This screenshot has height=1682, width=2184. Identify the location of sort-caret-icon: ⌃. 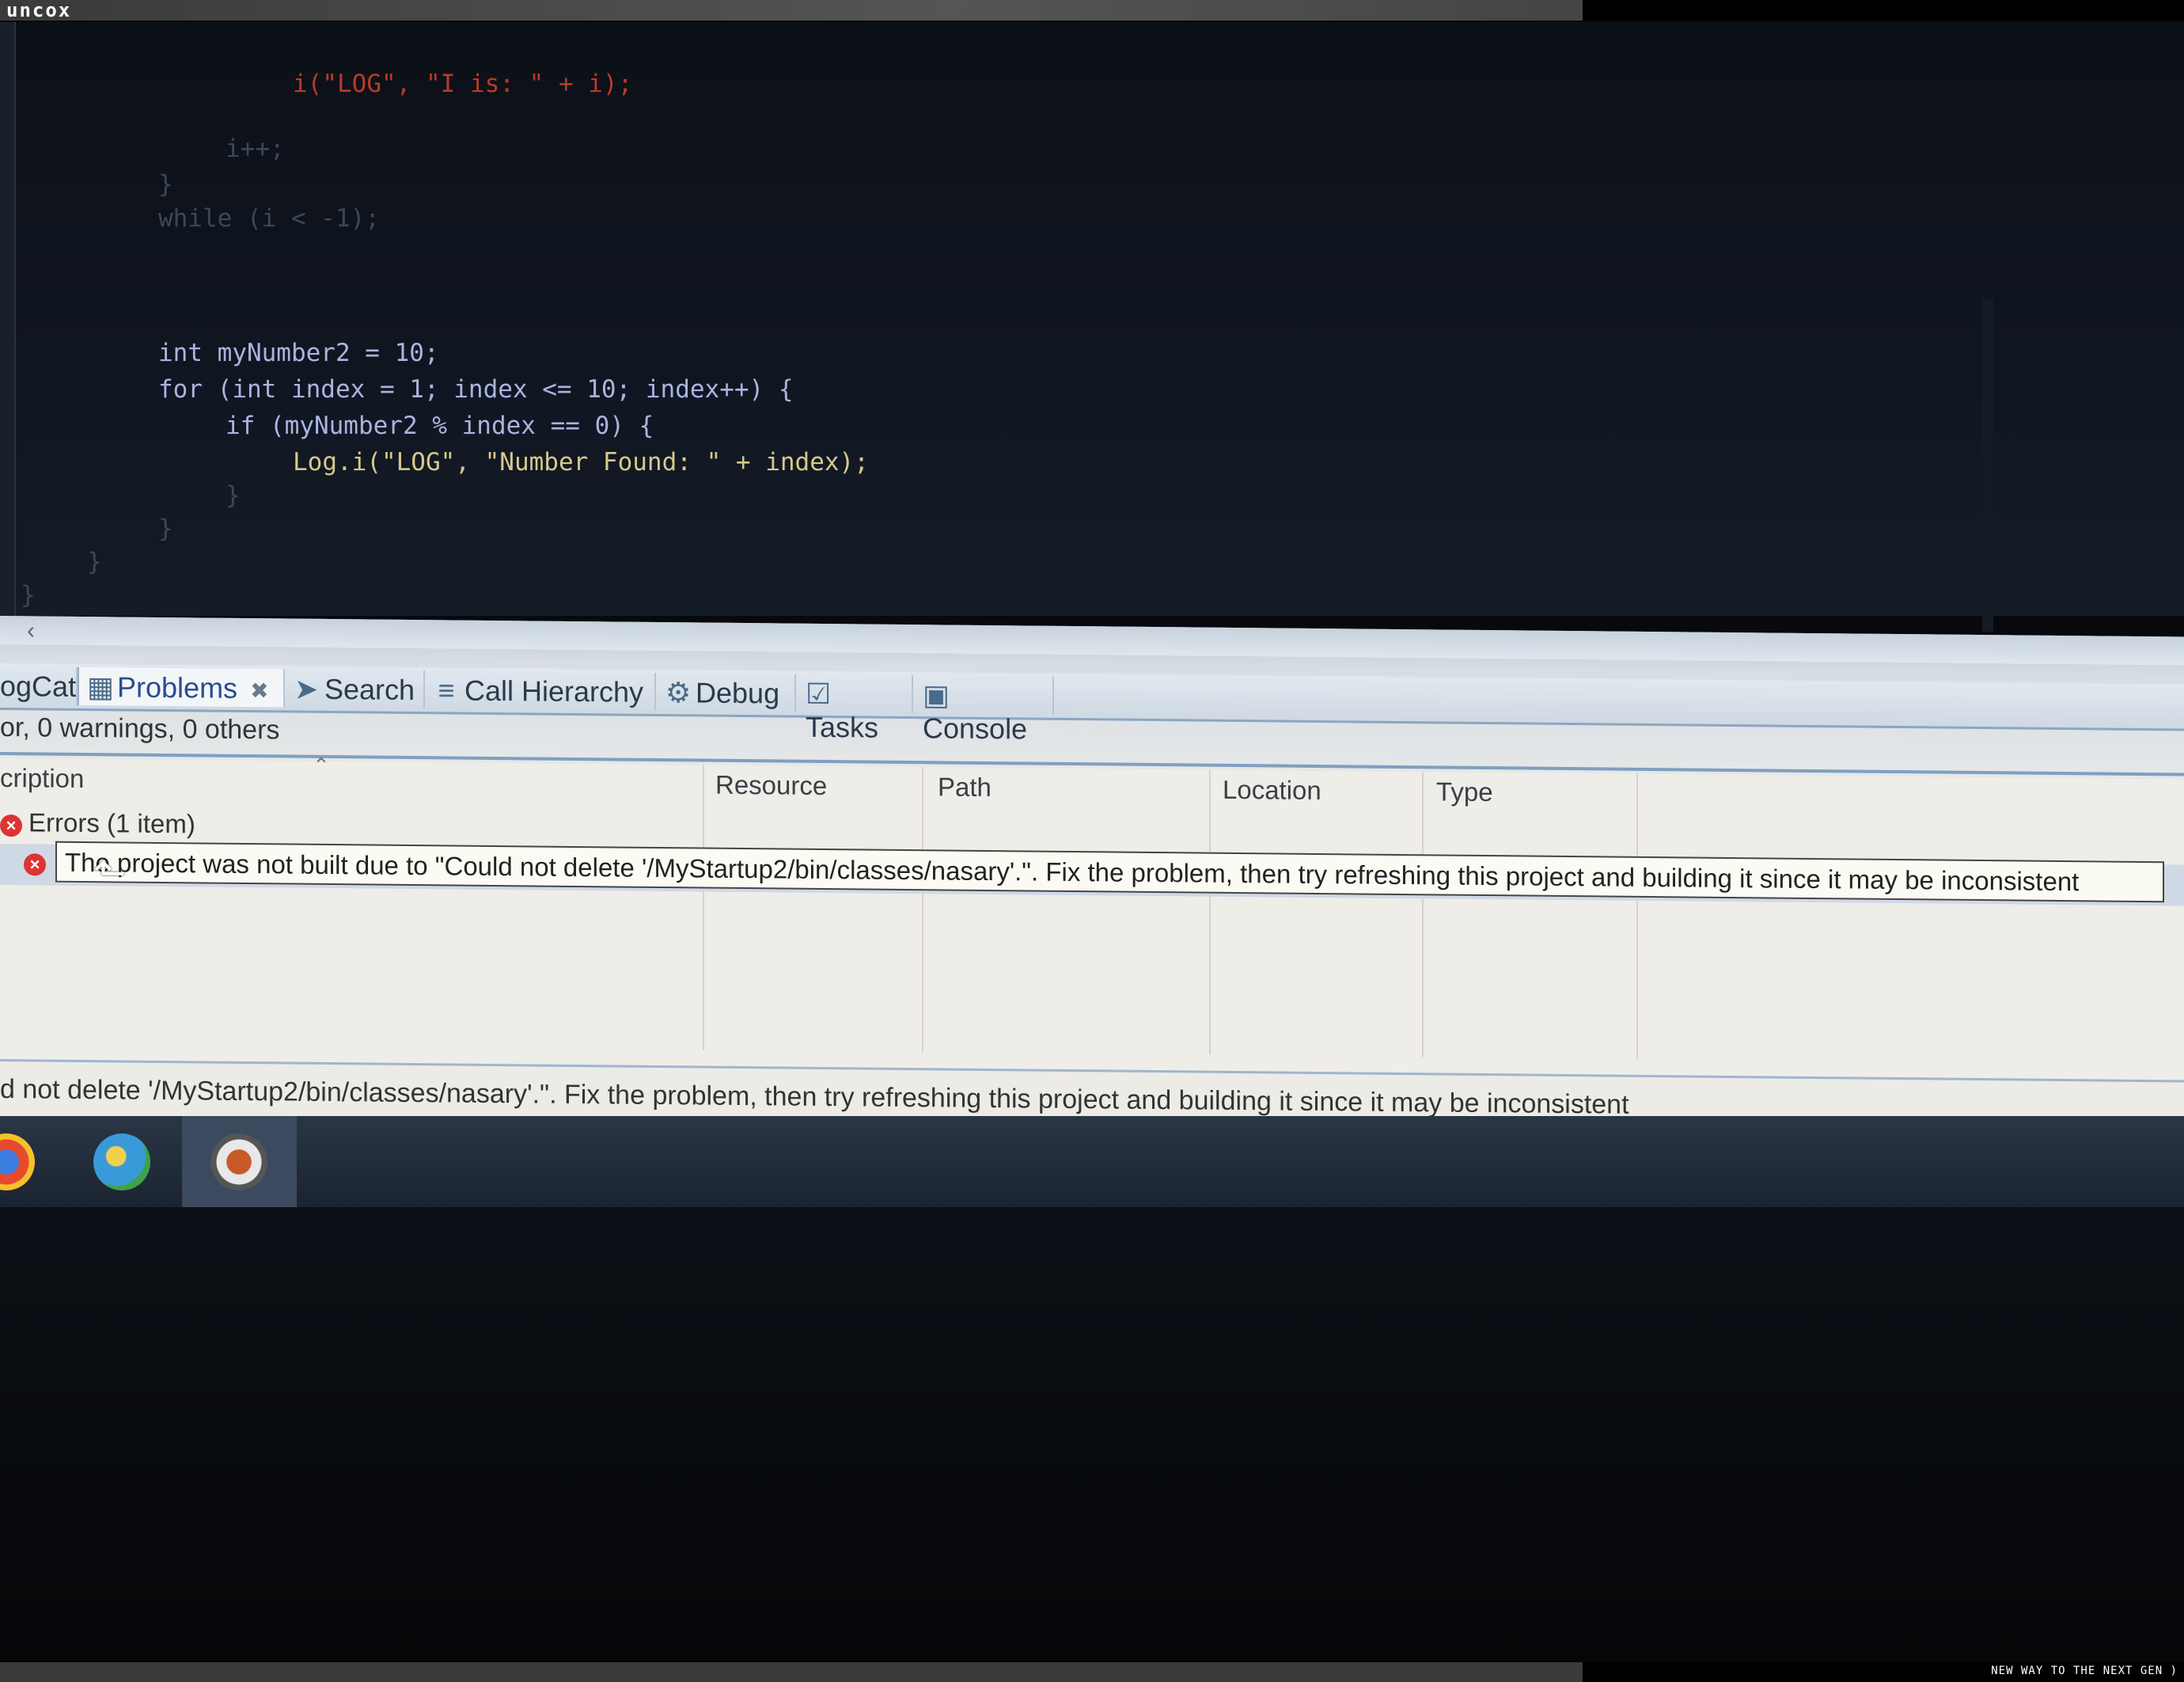
(321, 766).